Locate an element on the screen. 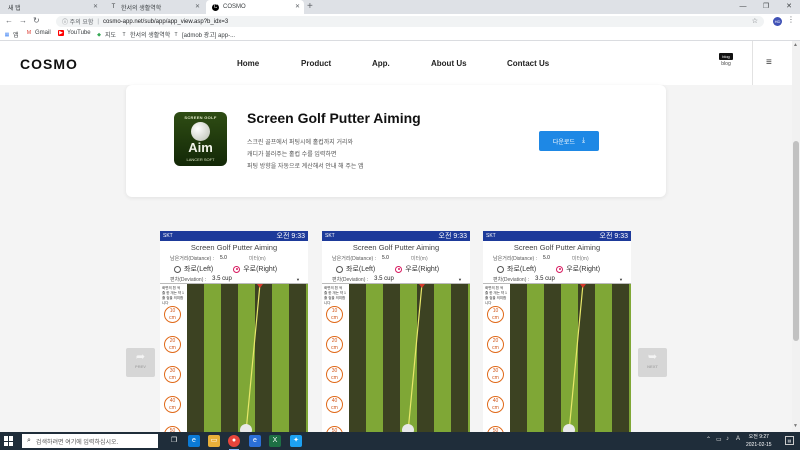 The image size is (800, 450). nav-contact-us: Contact Us is located at coordinates (528, 63).